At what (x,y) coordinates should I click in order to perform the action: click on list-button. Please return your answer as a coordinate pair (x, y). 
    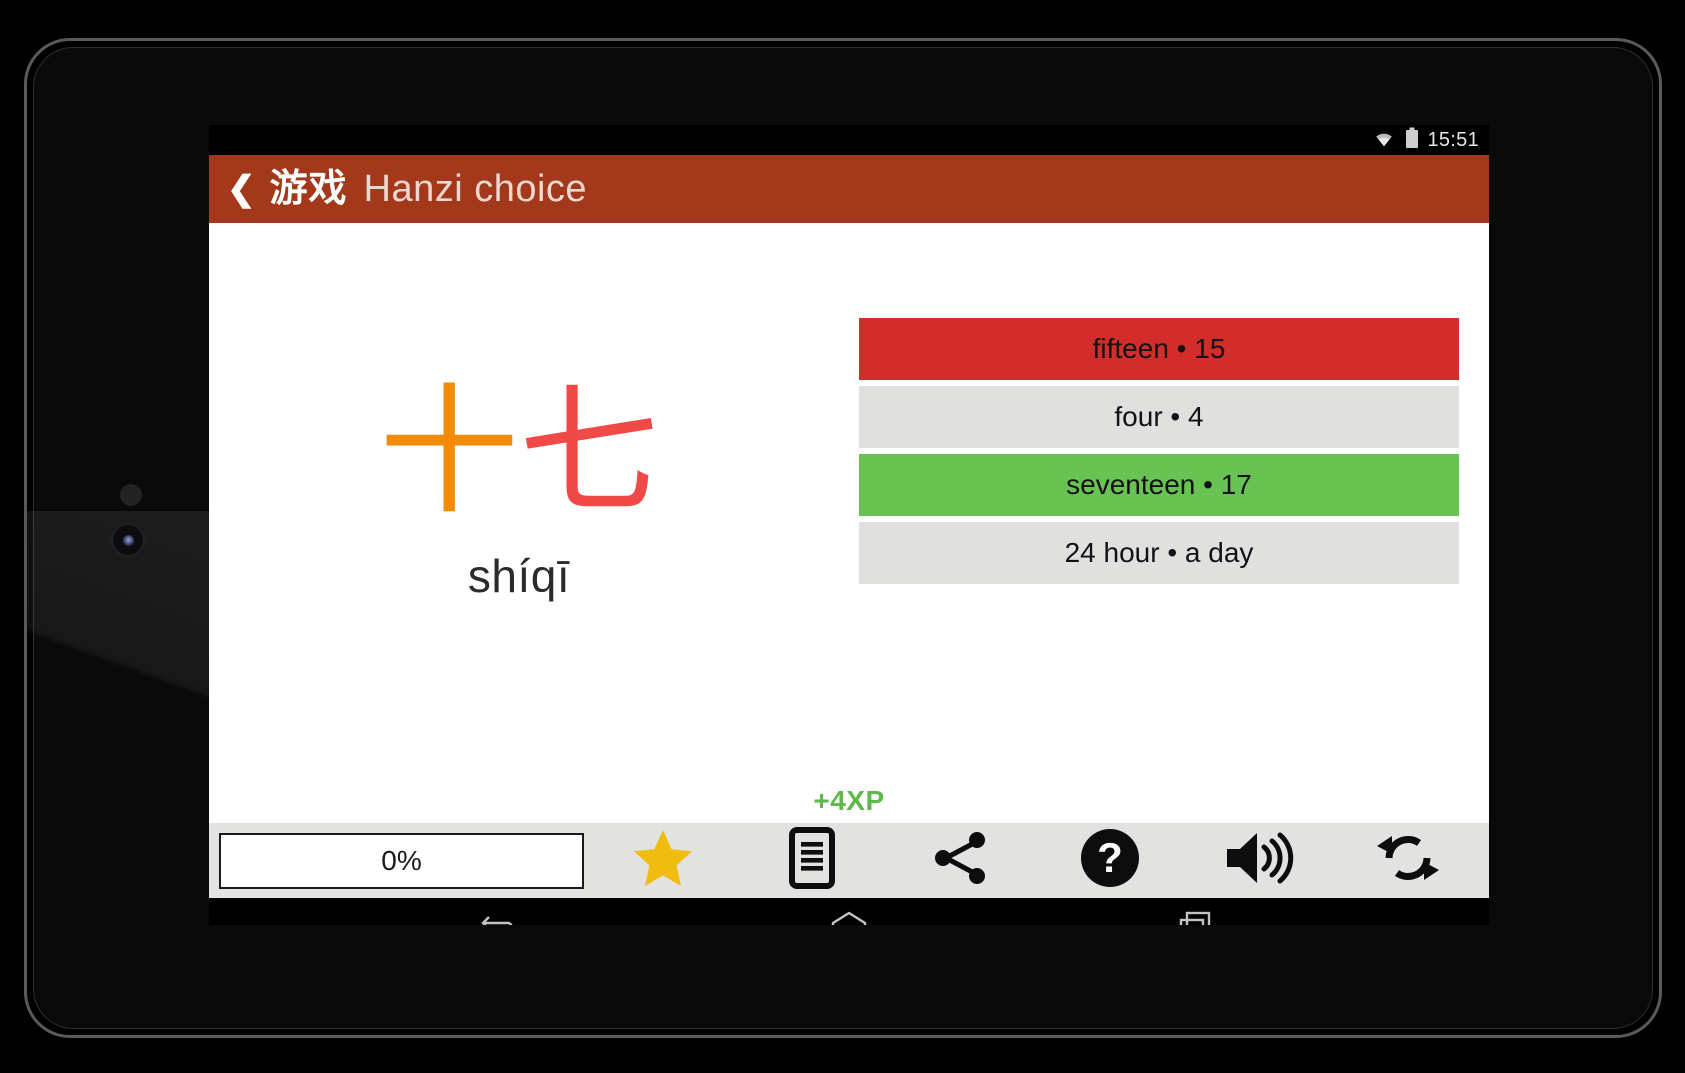
    Looking at the image, I should click on (812, 861).